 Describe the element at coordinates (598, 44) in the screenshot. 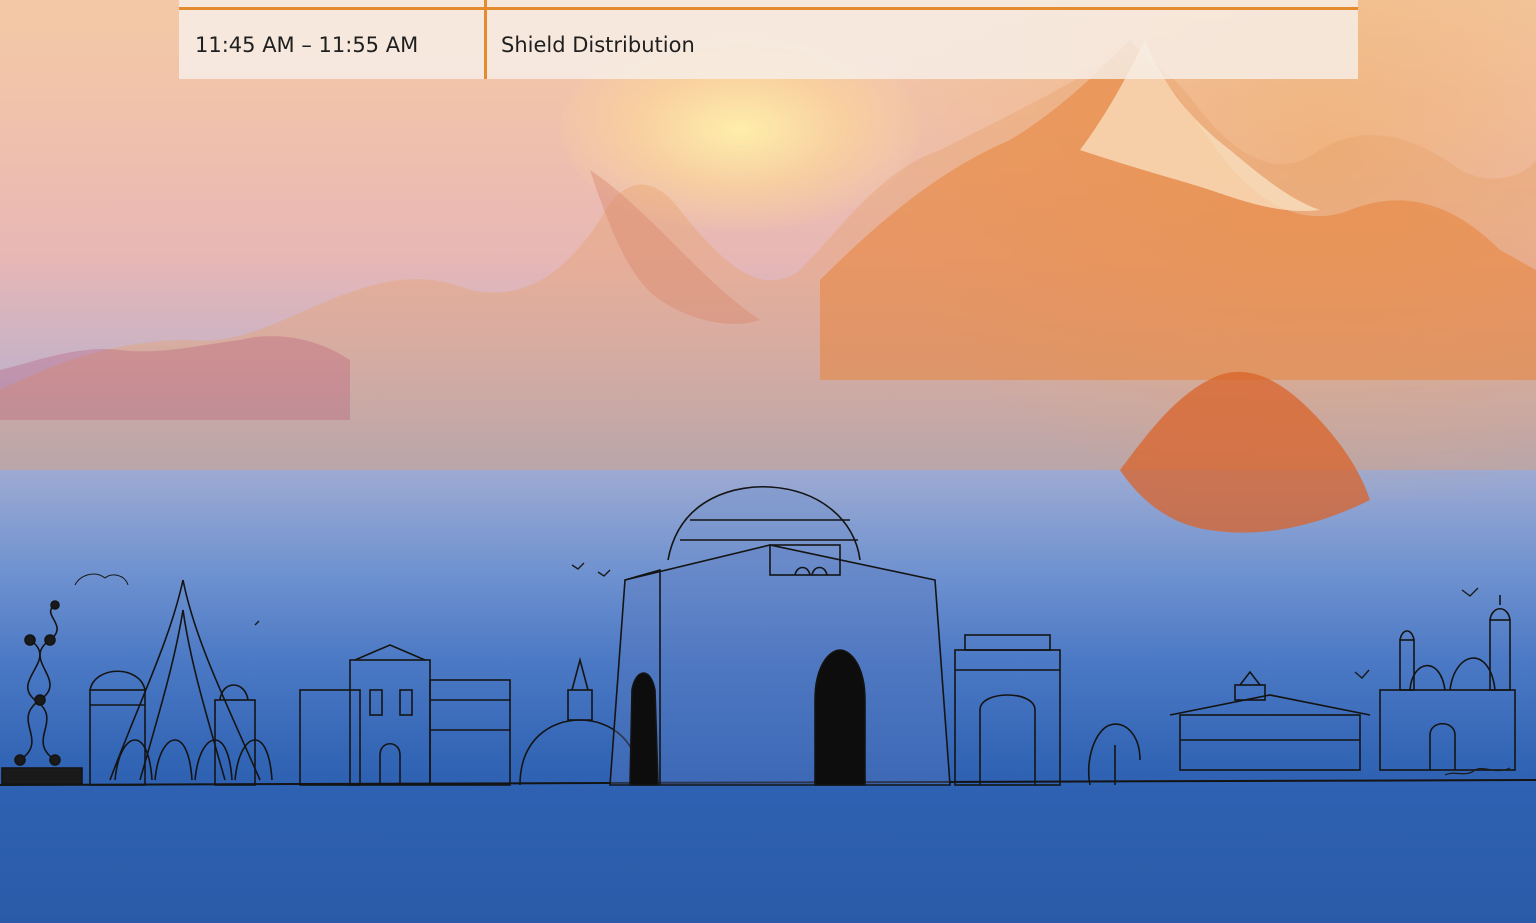

I see `schedule-event-cell: Shield Distribution` at that location.